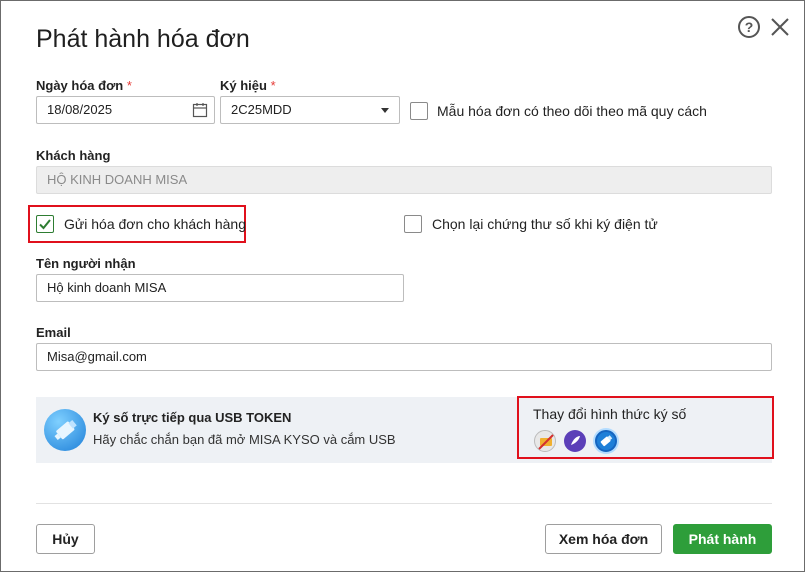 This screenshot has width=805, height=572. I want to click on send-to-customer-checkbox, so click(45, 224).